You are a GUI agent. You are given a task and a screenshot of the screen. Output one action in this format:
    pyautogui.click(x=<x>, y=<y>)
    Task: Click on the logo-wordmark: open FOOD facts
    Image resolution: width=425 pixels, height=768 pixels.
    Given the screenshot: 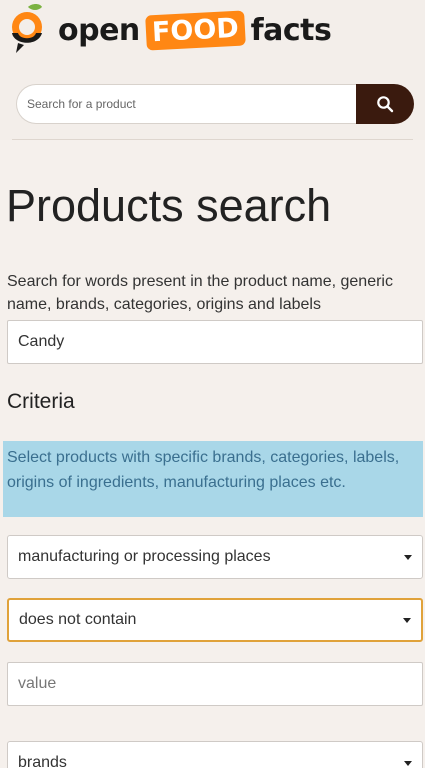 What is the action you would take?
    pyautogui.click(x=195, y=30)
    